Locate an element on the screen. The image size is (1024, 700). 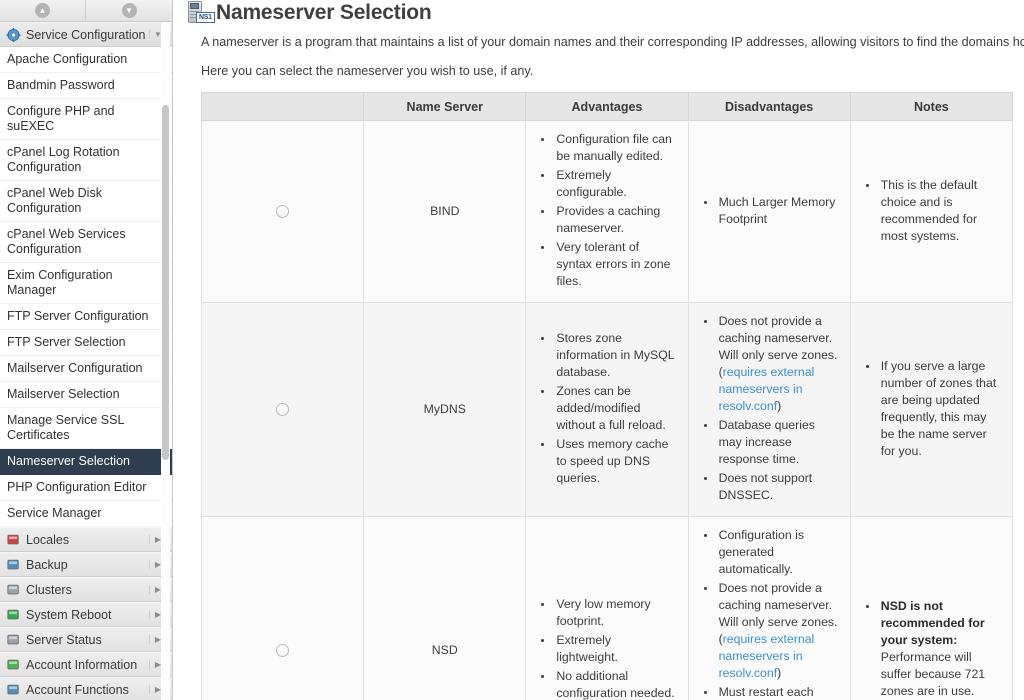
disadvantages-list: Much Larger Memory Footprint is located at coordinates (769, 211).